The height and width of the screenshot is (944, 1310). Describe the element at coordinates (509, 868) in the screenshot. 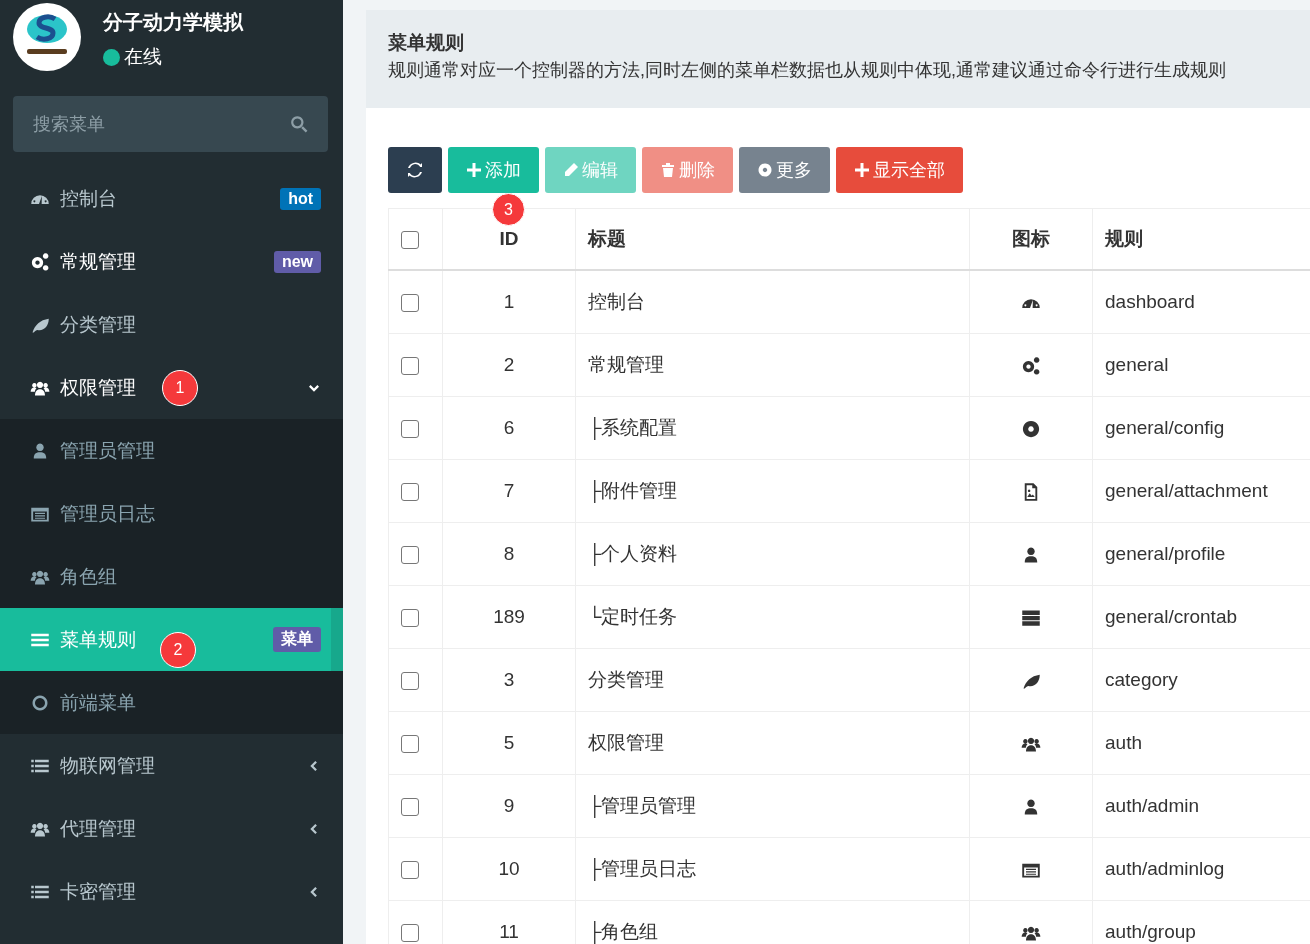

I see `table-cell: 10` at that location.